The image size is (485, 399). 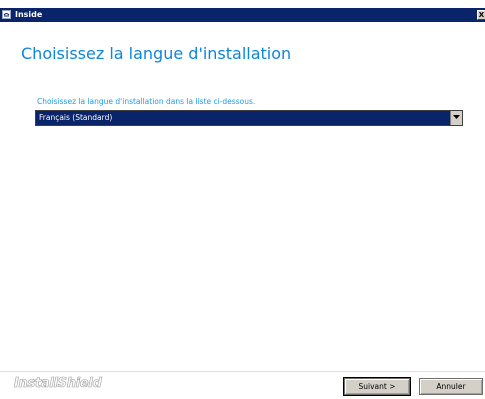 What do you see at coordinates (156, 53) in the screenshot?
I see `page-title: Choisissez la langue d'installation` at bounding box center [156, 53].